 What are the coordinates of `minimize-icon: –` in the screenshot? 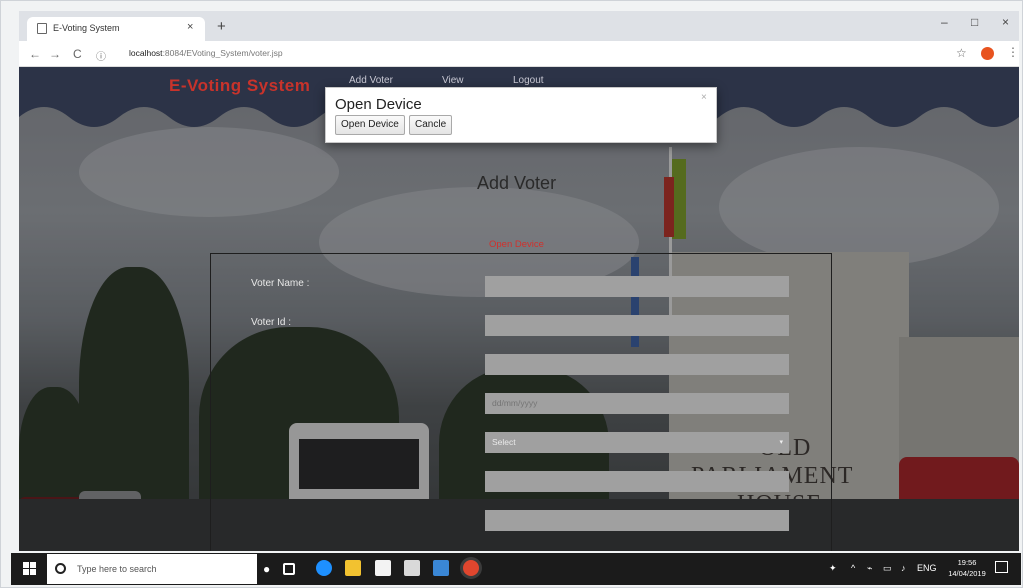 It's located at (944, 22).